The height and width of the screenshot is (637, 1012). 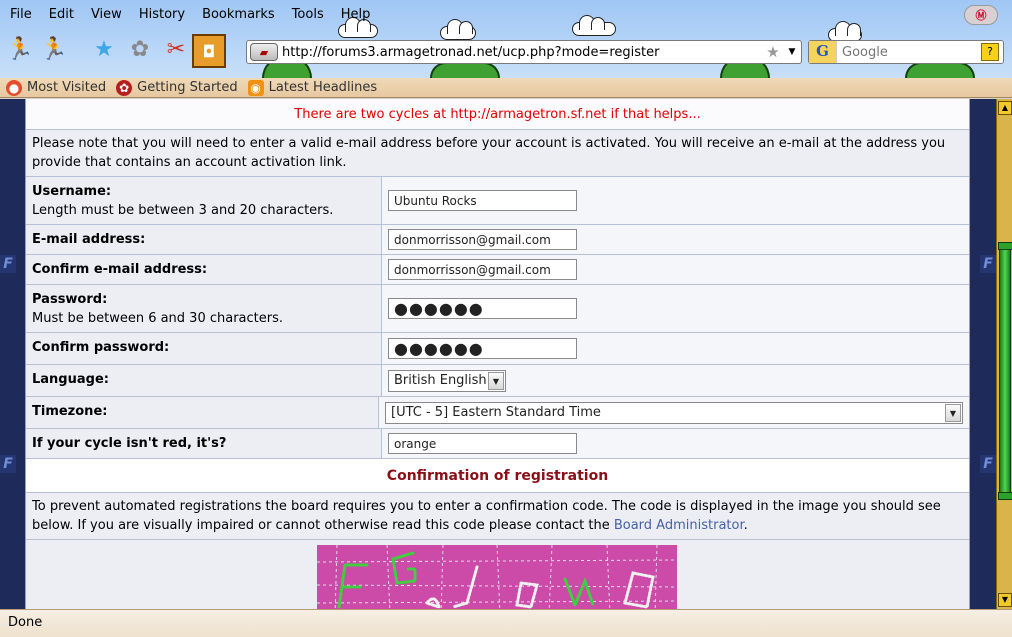 I want to click on select-value: British English, so click(x=440, y=380).